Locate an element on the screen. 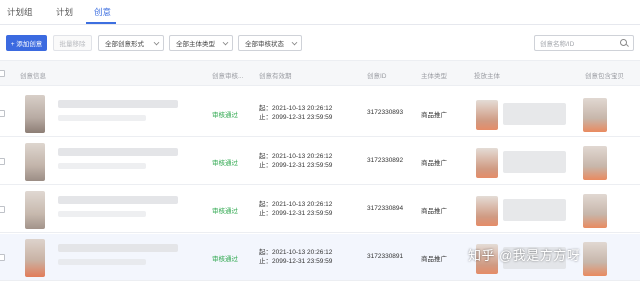 The image size is (640, 284). watermark: 知乎 @我是方方呀 is located at coordinates (524, 255).